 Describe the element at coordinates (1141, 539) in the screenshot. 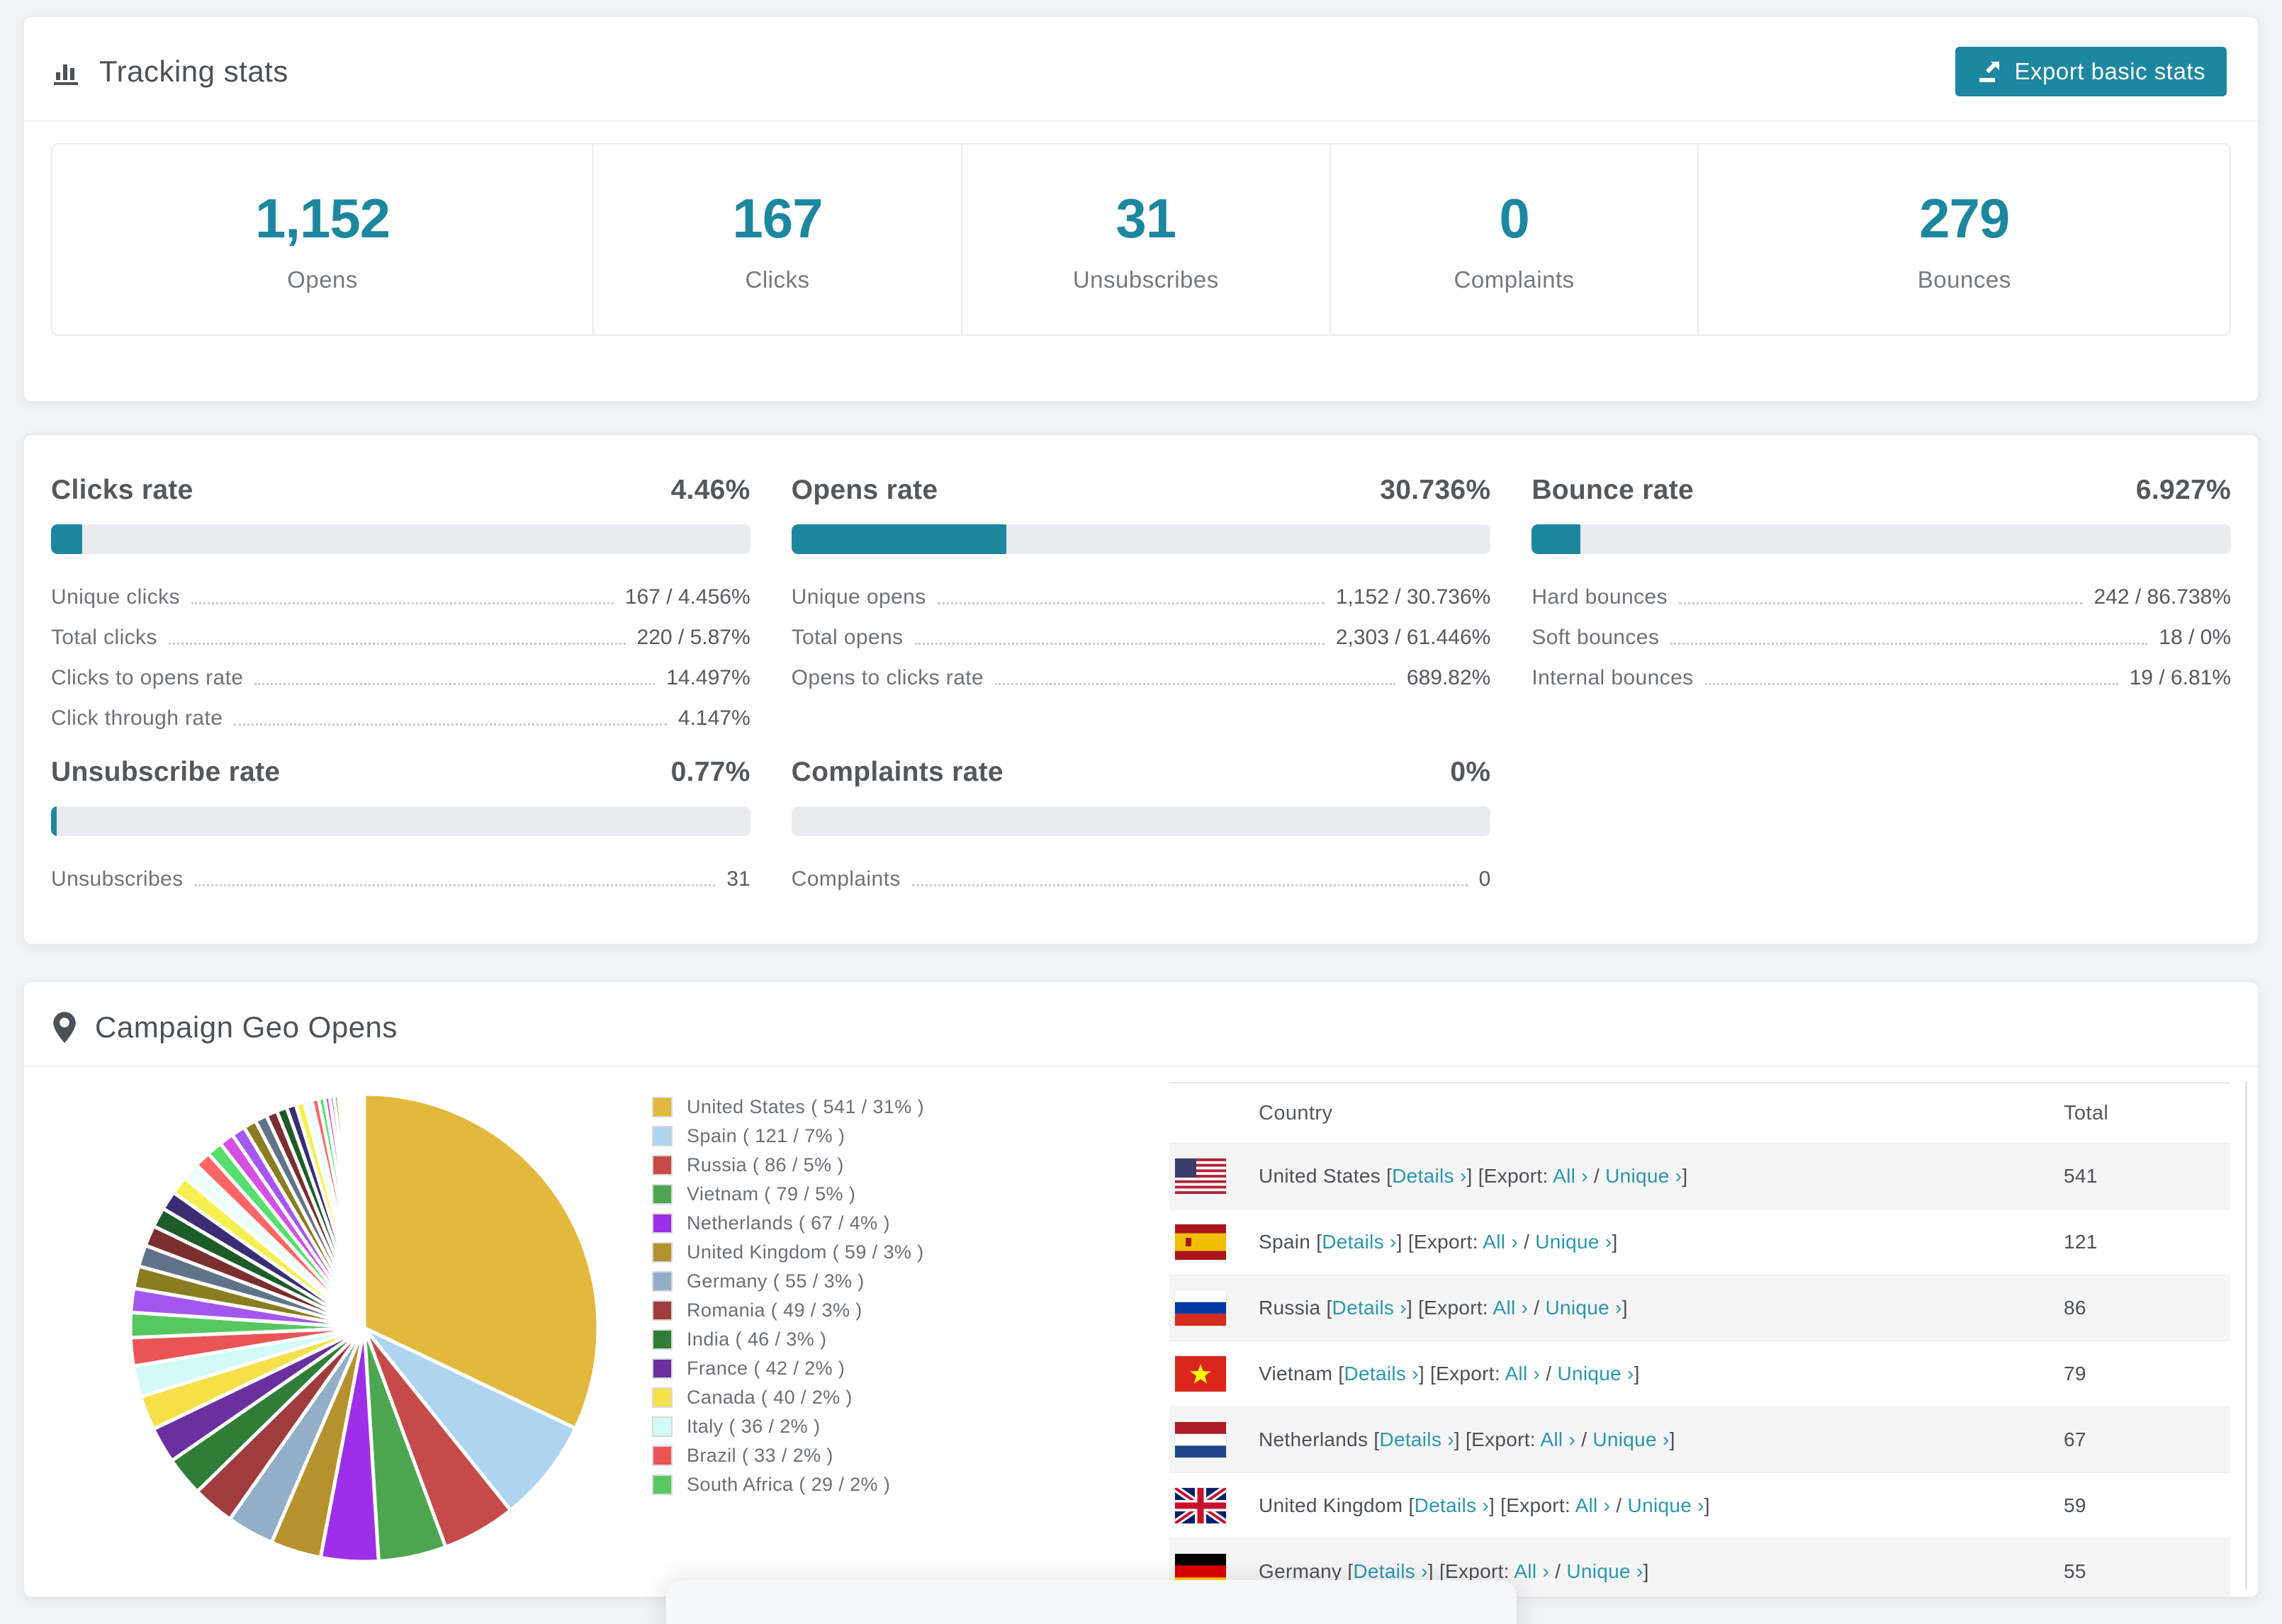

I see `rate-progress-bar` at that location.